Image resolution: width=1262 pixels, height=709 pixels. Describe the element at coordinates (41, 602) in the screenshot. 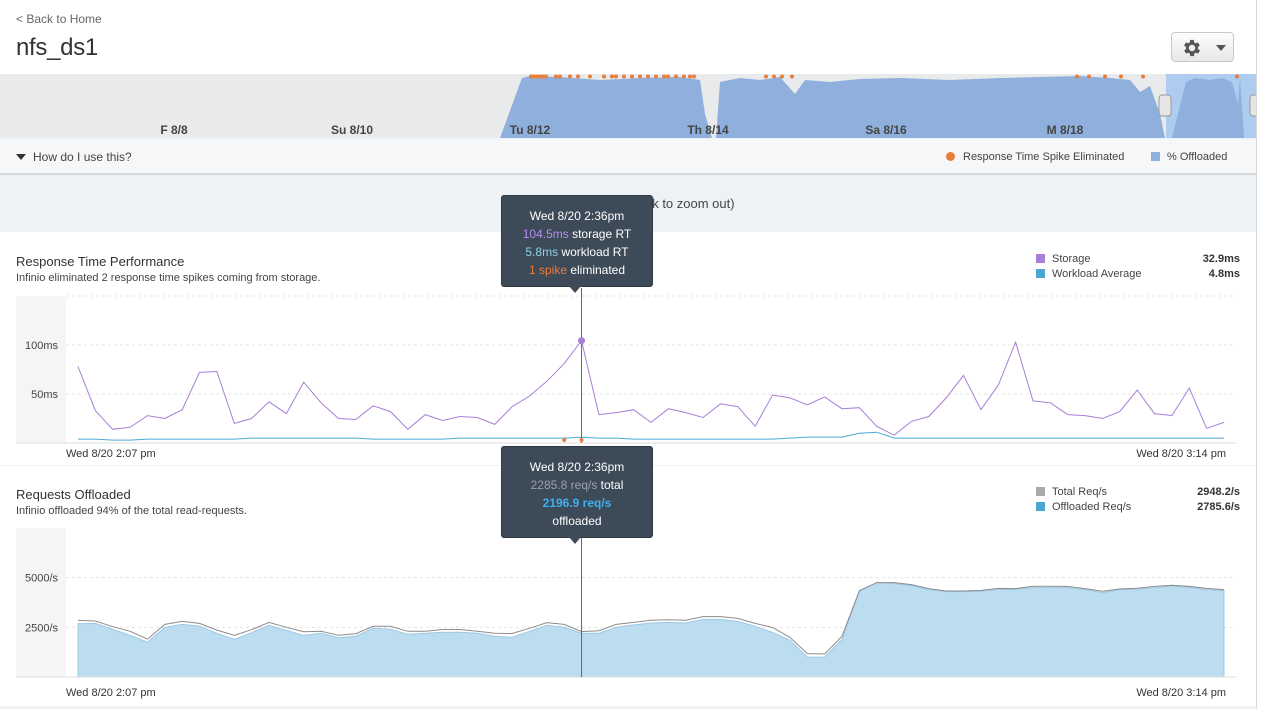

I see `req-axis-band` at that location.